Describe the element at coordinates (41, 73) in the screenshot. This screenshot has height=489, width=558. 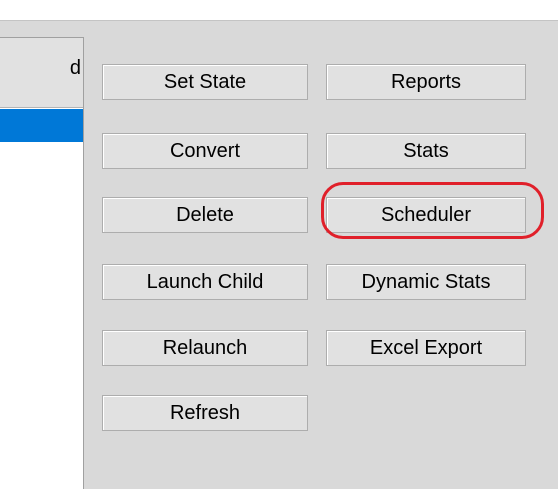
I see `list-column-header: d` at that location.